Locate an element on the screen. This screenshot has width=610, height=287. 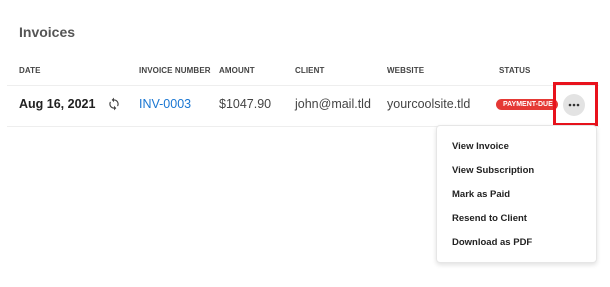
menu-item-view-subscription: View Subscription is located at coordinates (493, 170).